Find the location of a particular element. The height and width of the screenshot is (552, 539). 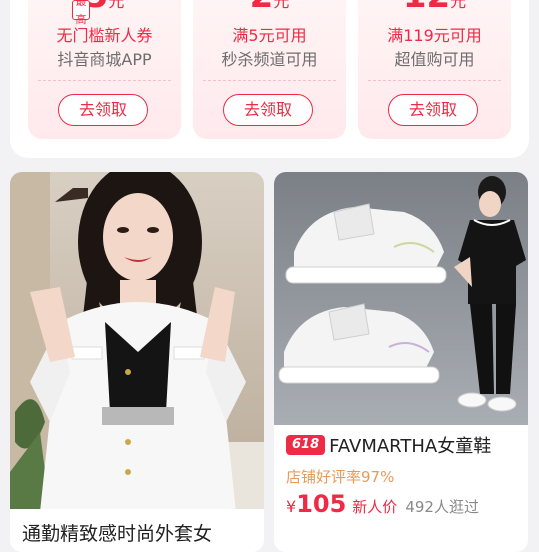

618-promo-badge: 618 is located at coordinates (306, 445).